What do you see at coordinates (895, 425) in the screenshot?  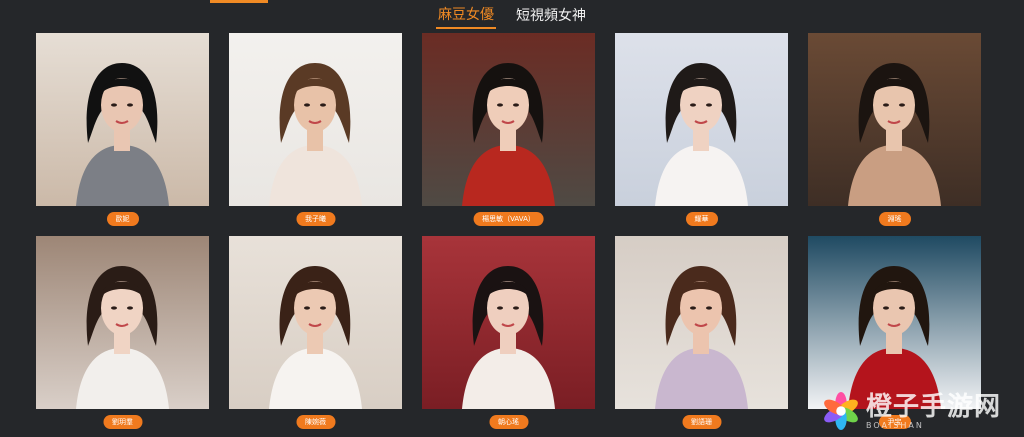 I see `watermark-subtitle: BOAISHAN` at bounding box center [895, 425].